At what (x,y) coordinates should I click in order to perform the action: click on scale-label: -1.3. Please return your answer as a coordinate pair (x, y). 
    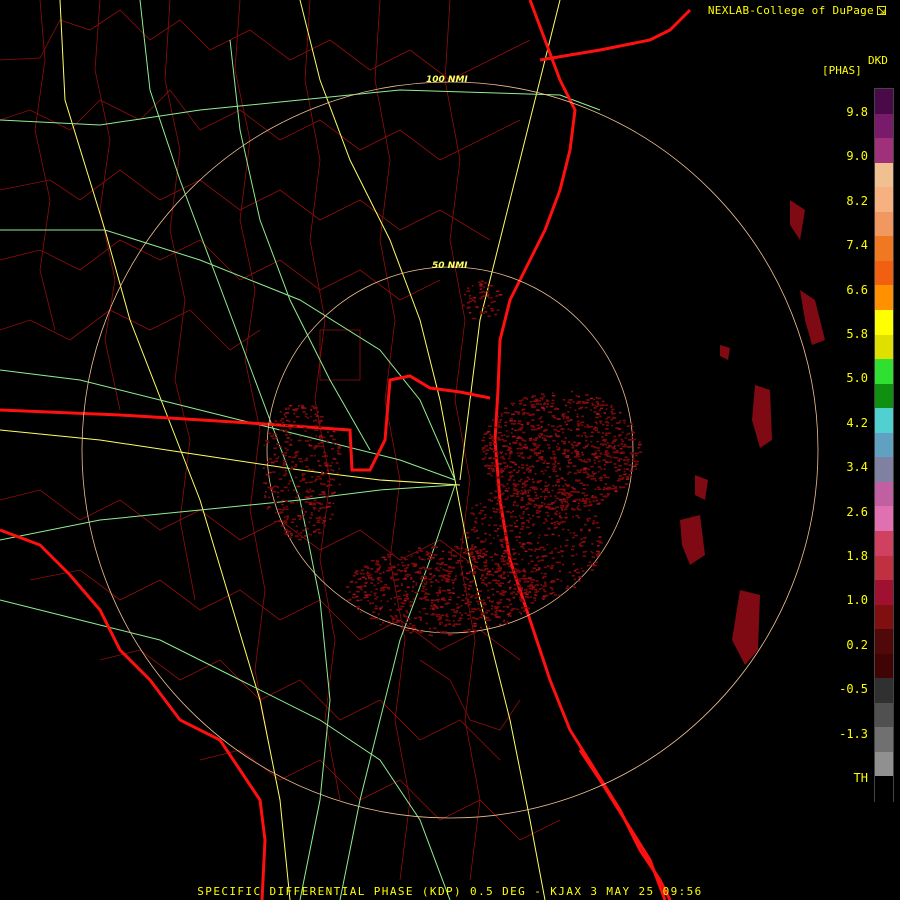
    Looking at the image, I should click on (853, 733).